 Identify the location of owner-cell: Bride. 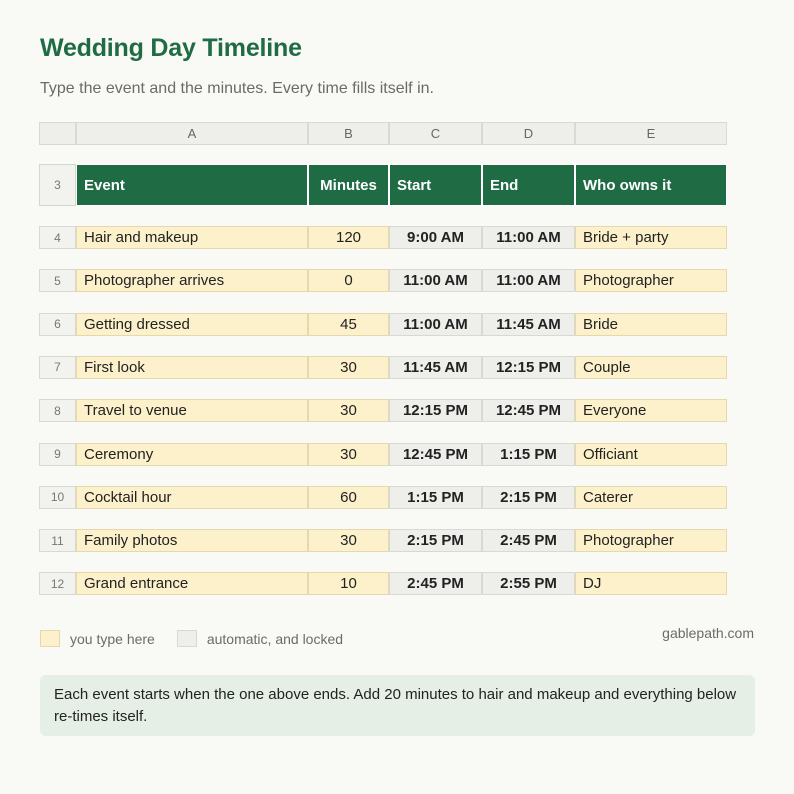
(651, 324).